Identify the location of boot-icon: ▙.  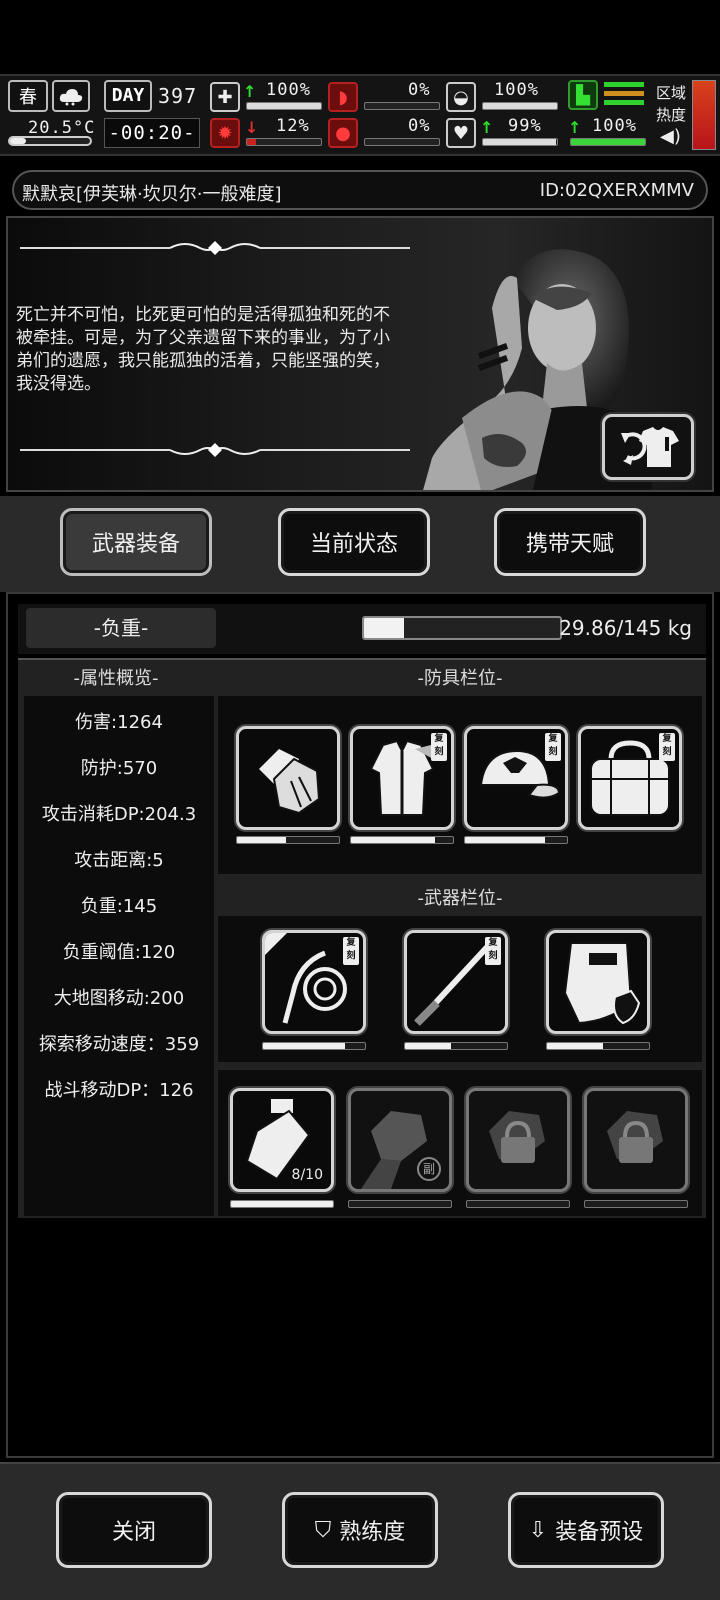
(583, 95).